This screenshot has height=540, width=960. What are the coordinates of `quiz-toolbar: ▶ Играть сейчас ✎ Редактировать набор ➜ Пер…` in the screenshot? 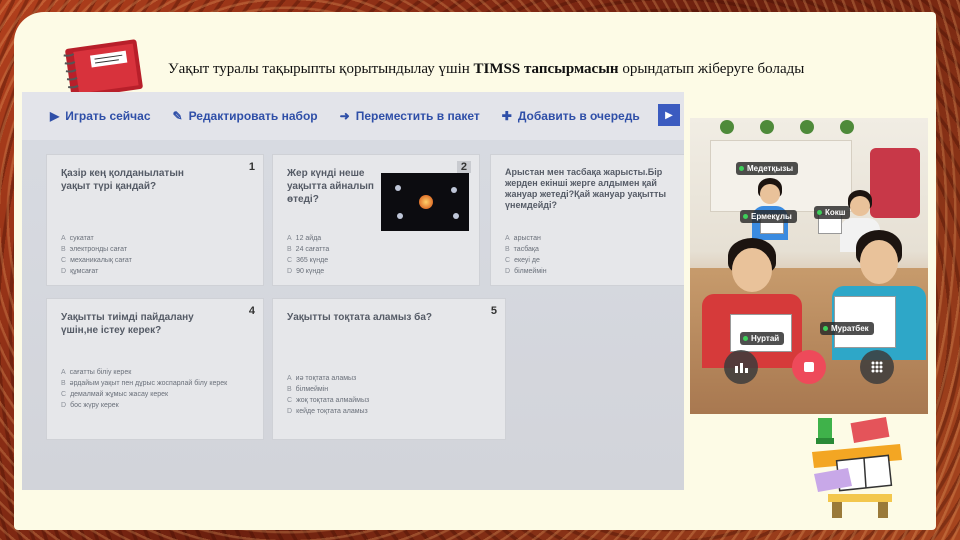 It's located at (353, 116).